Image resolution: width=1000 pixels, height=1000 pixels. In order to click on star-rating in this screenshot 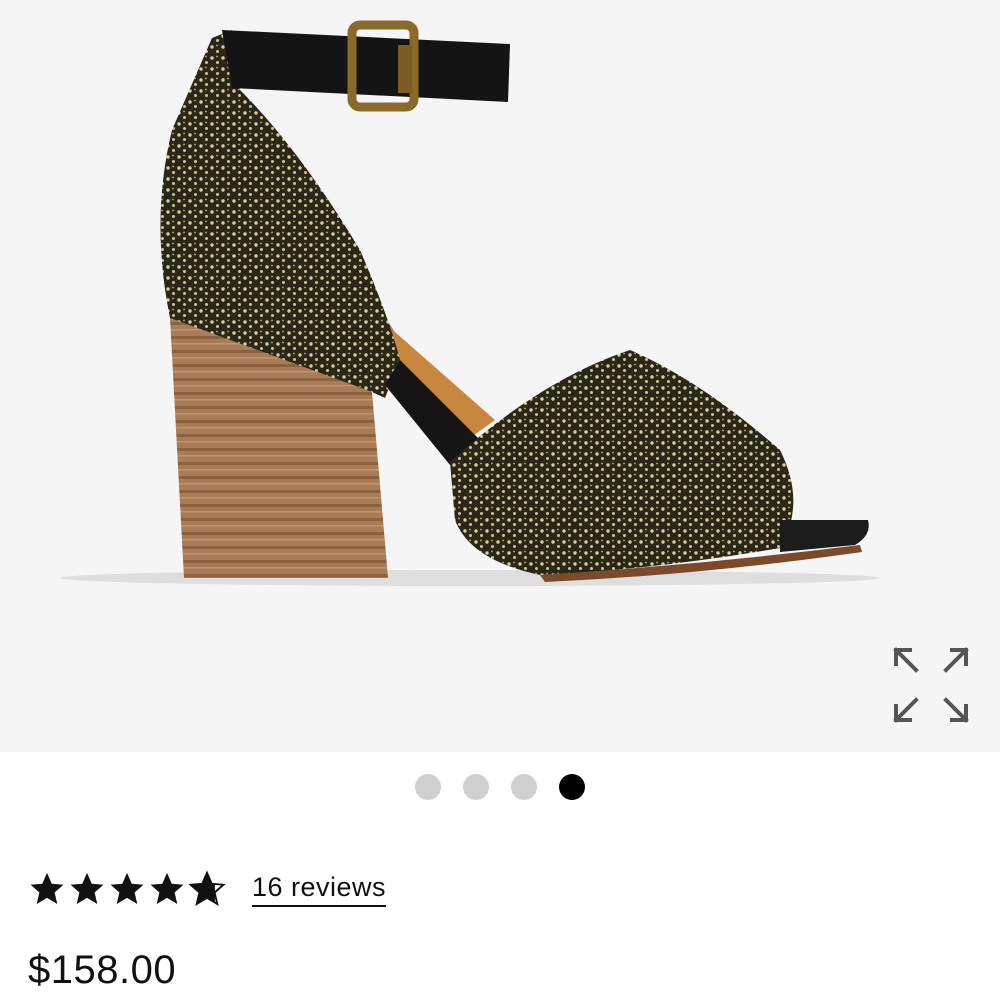, I will do `click(127, 889)`.